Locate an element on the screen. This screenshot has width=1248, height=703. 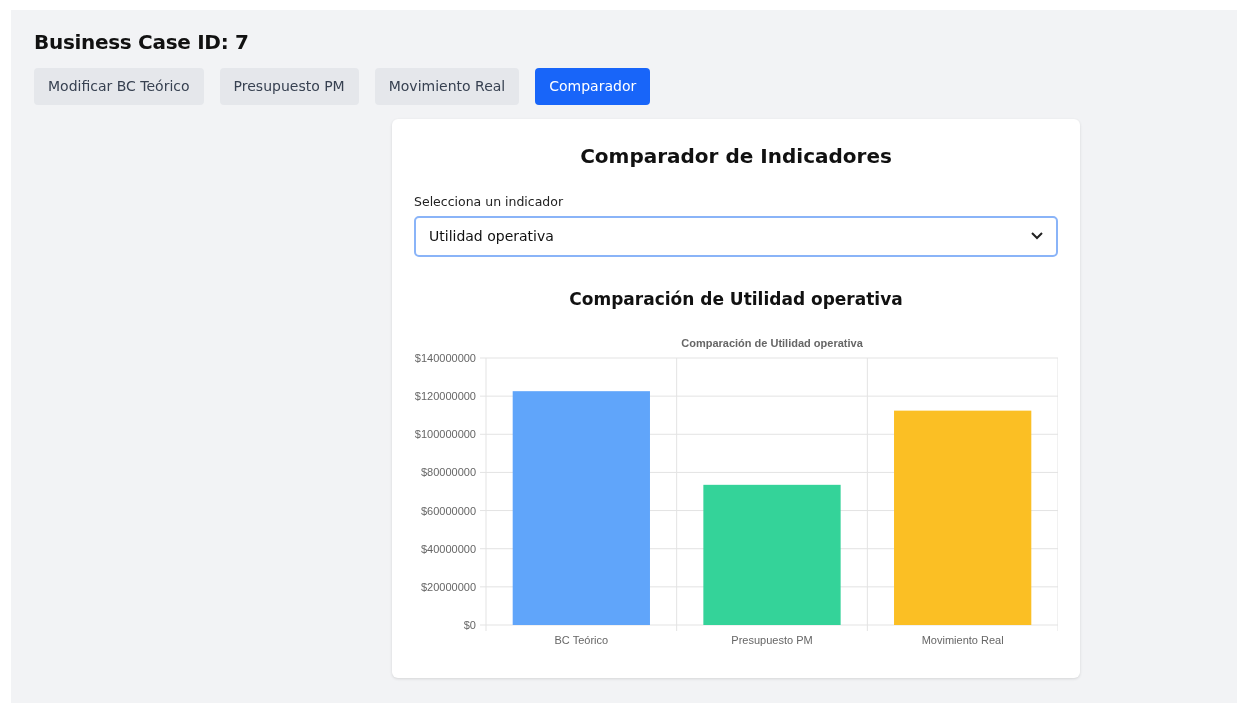
y-axis-label: $40000000 is located at coordinates (448, 548).